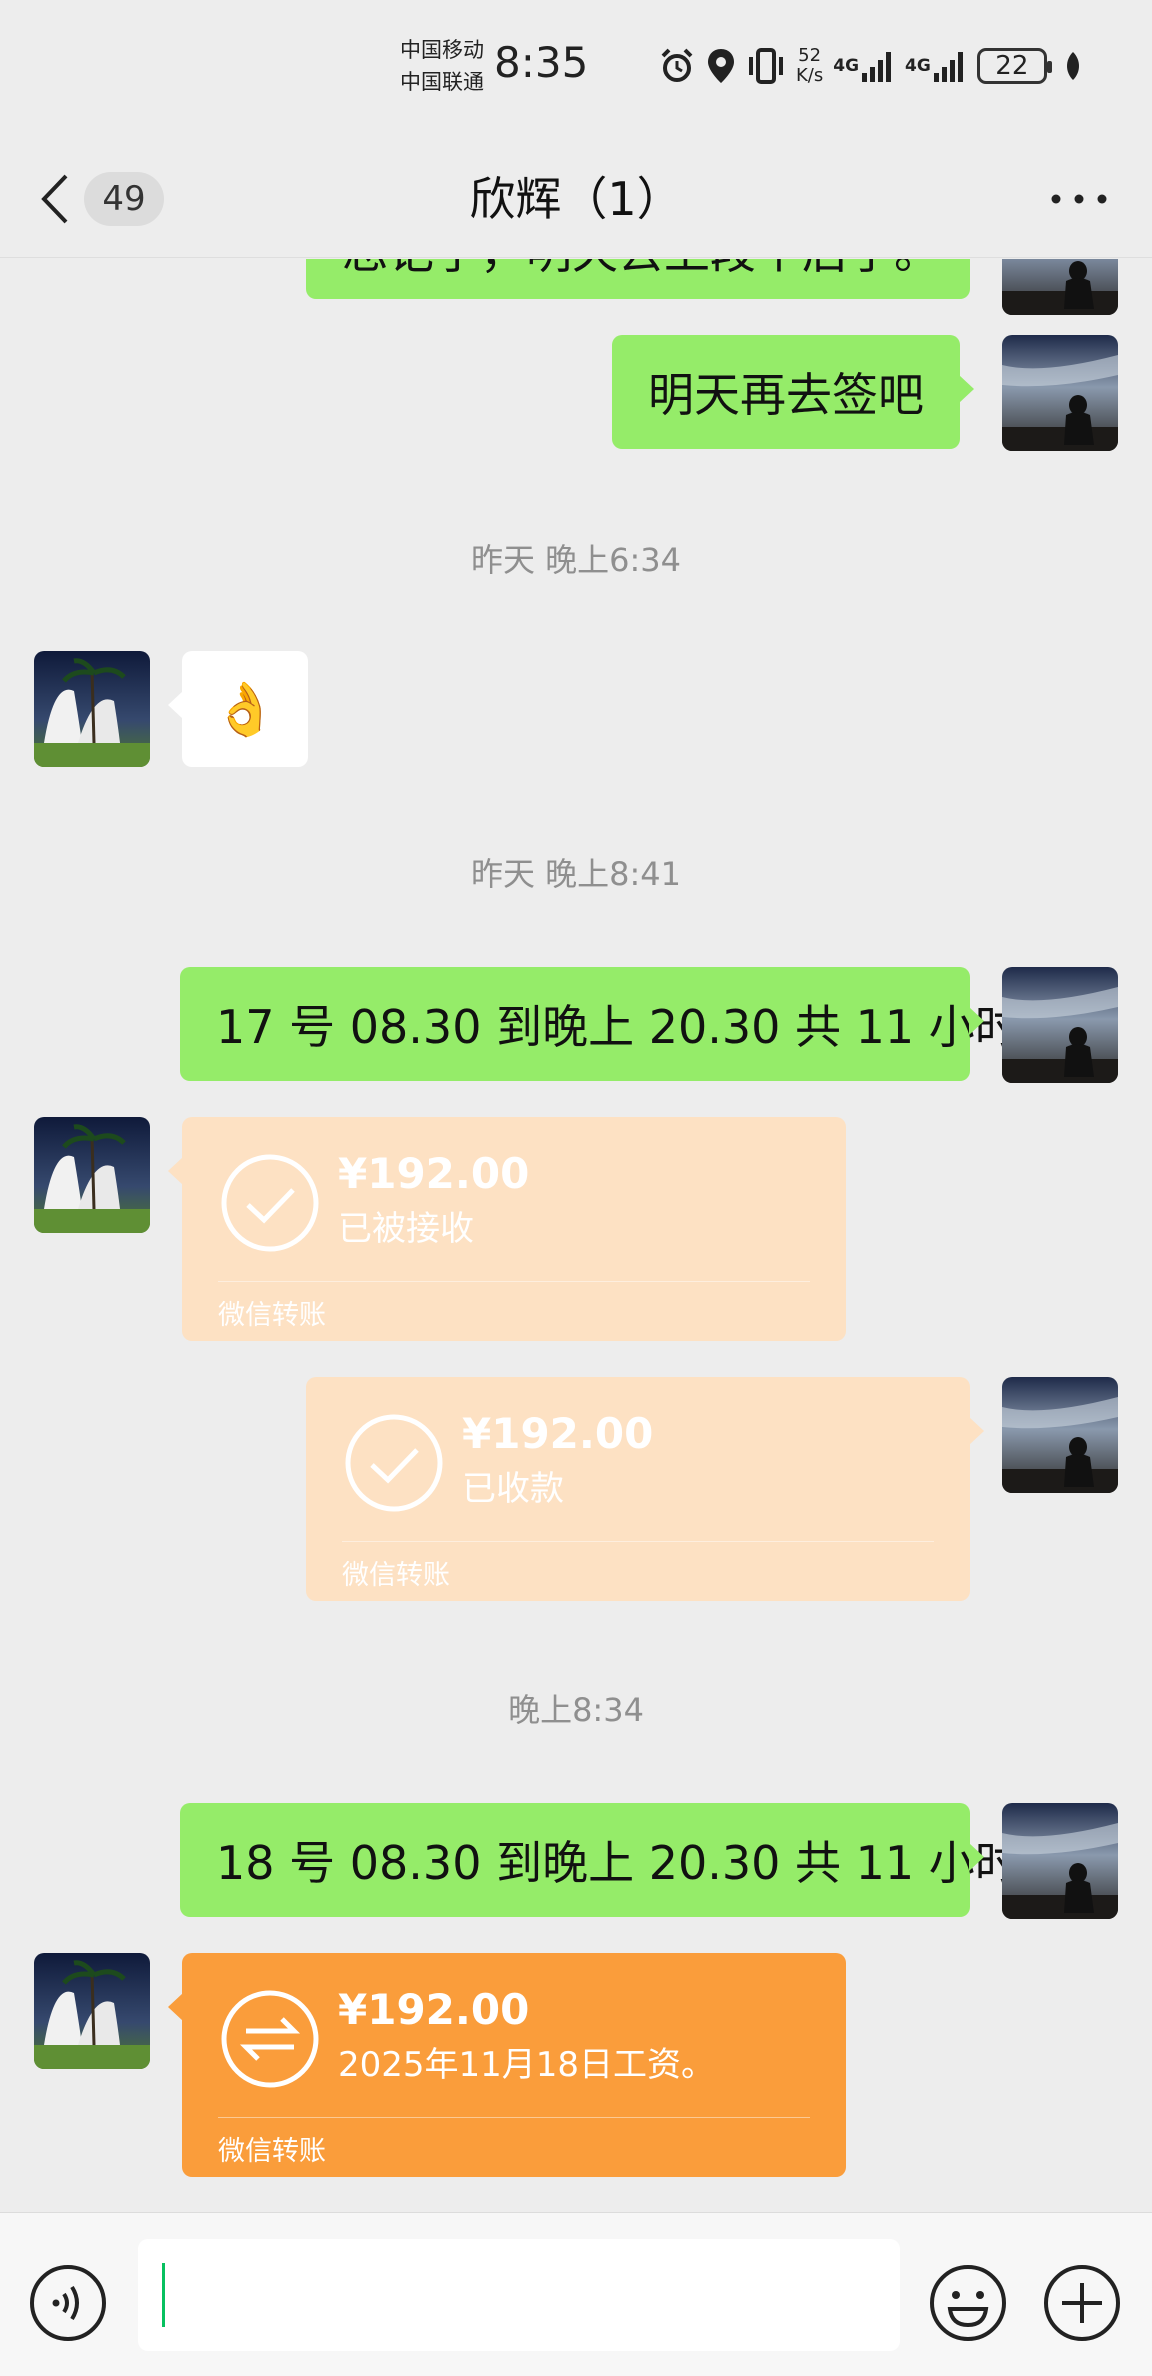 Image resolution: width=1152 pixels, height=2376 pixels. I want to click on transfer-status: 已收款, so click(513, 1489).